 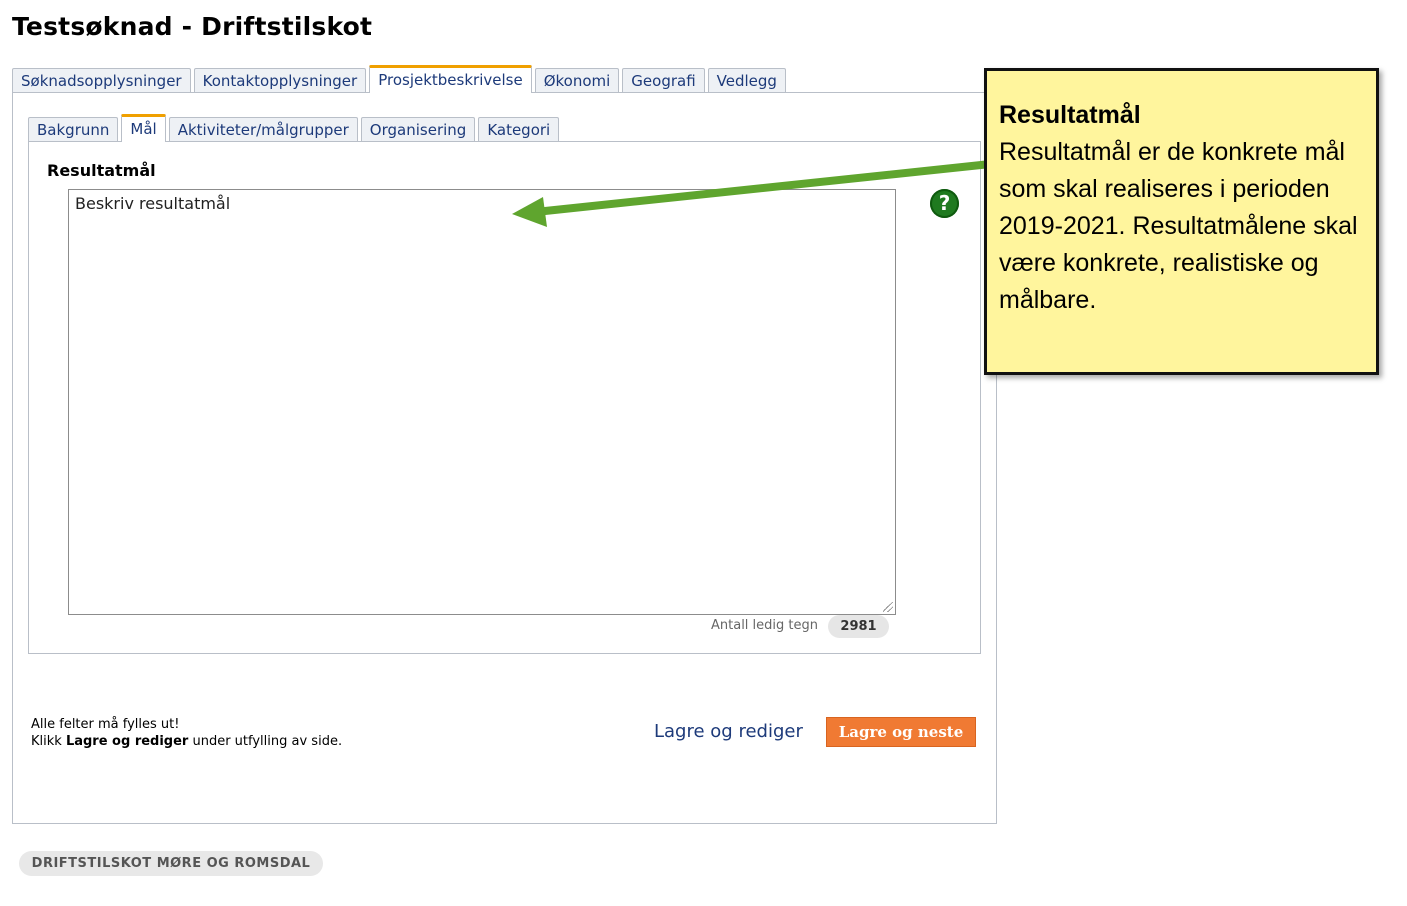 I want to click on note-line-1: Alle felter må fylles ut!, so click(x=105, y=724).